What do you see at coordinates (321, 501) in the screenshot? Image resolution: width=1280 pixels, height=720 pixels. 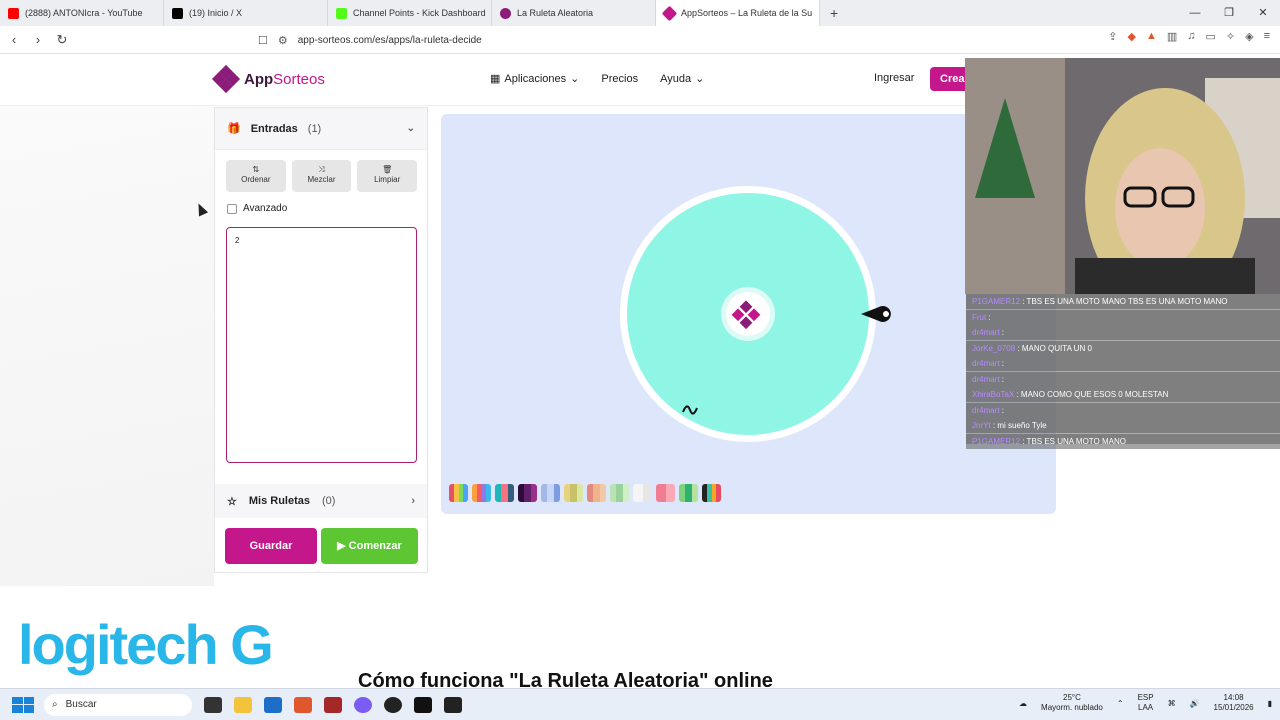 I see `my-wheels-row: ☆ Mis Ruletas (0) ›` at bounding box center [321, 501].